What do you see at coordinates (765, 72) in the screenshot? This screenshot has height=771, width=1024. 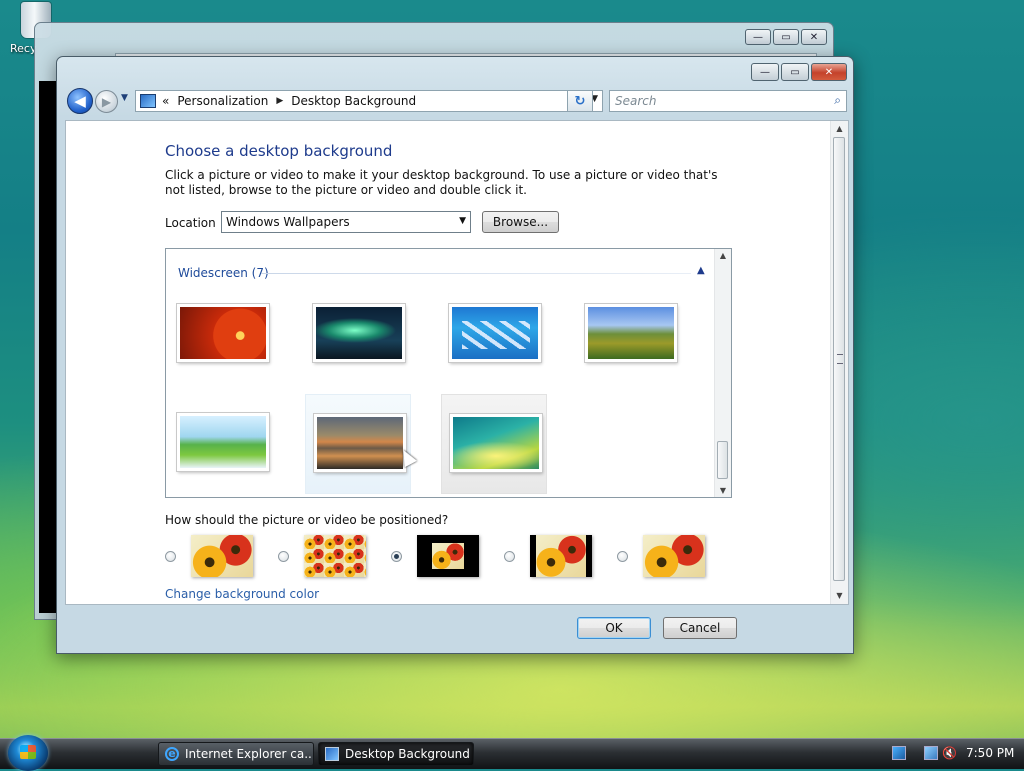 I see `minimize-button: —` at bounding box center [765, 72].